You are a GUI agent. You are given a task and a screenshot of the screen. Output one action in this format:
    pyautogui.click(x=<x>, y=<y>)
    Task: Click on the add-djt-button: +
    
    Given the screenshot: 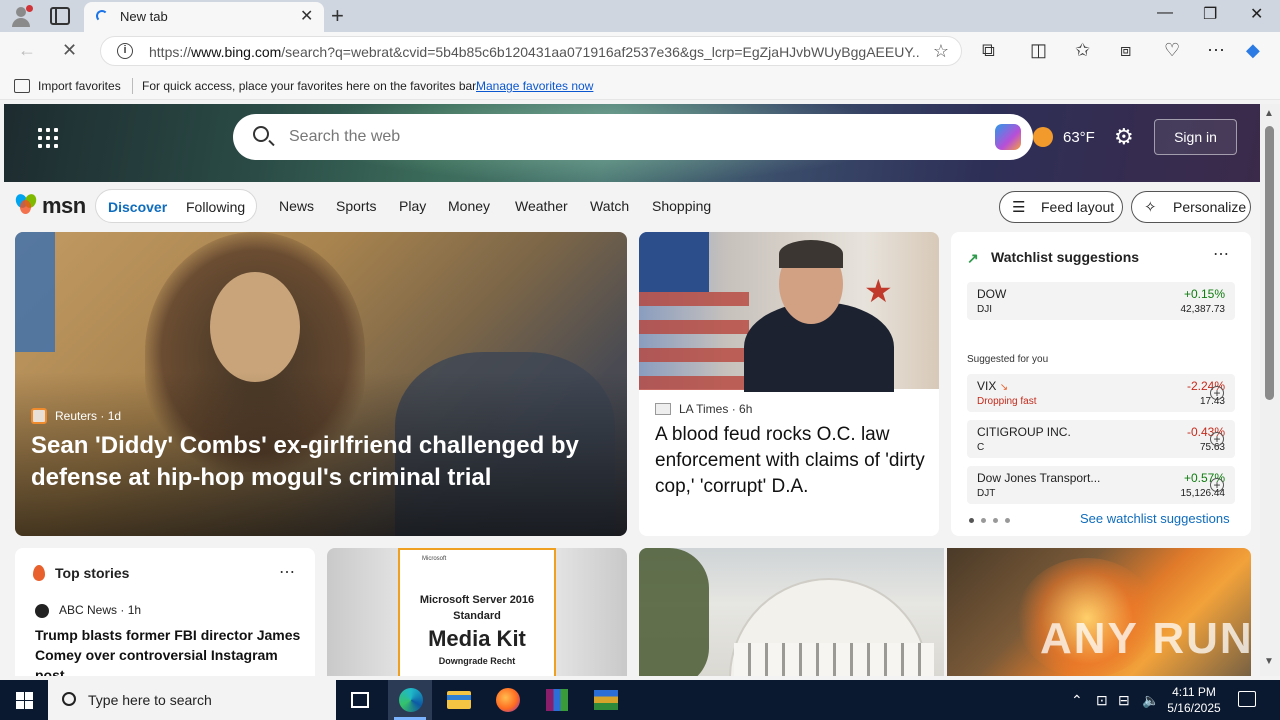 What is the action you would take?
    pyautogui.click(x=1217, y=485)
    